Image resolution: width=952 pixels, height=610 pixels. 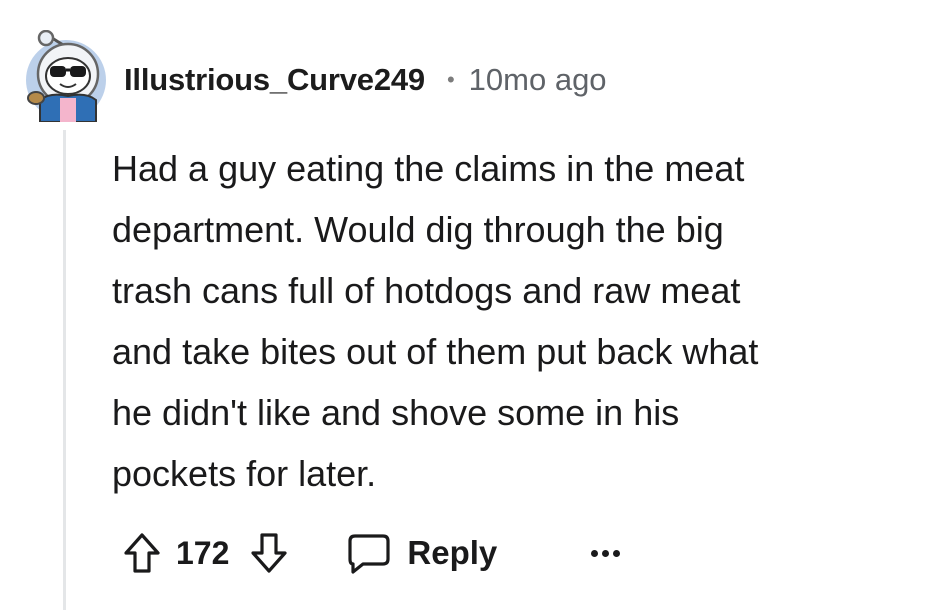 I want to click on vote-score: 172, so click(x=203, y=552).